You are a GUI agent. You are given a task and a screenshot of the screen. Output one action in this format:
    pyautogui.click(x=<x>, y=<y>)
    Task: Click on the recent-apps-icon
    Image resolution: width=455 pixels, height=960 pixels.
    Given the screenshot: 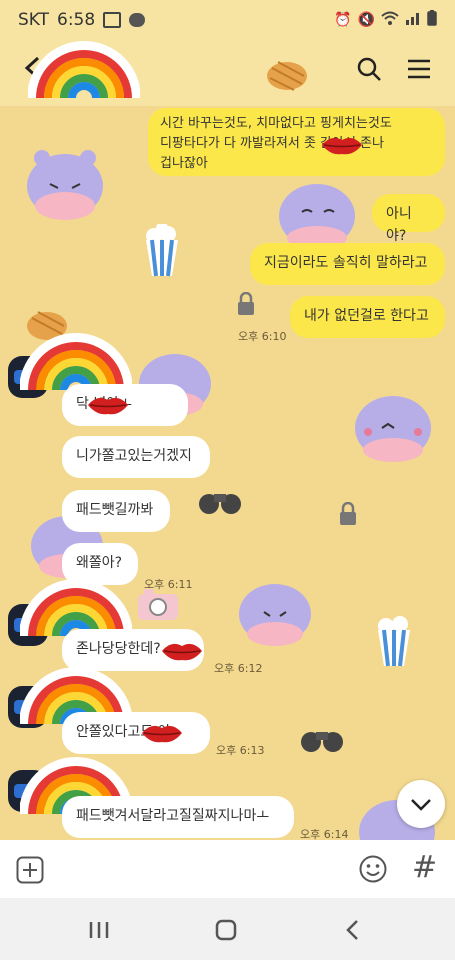 What is the action you would take?
    pyautogui.click(x=99, y=932)
    